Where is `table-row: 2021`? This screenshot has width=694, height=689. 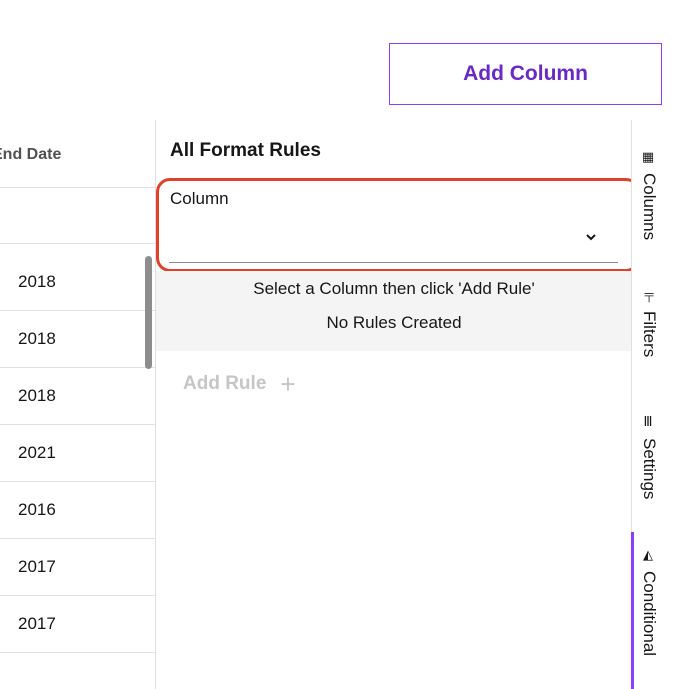
table-row: 2021 is located at coordinates (77, 453).